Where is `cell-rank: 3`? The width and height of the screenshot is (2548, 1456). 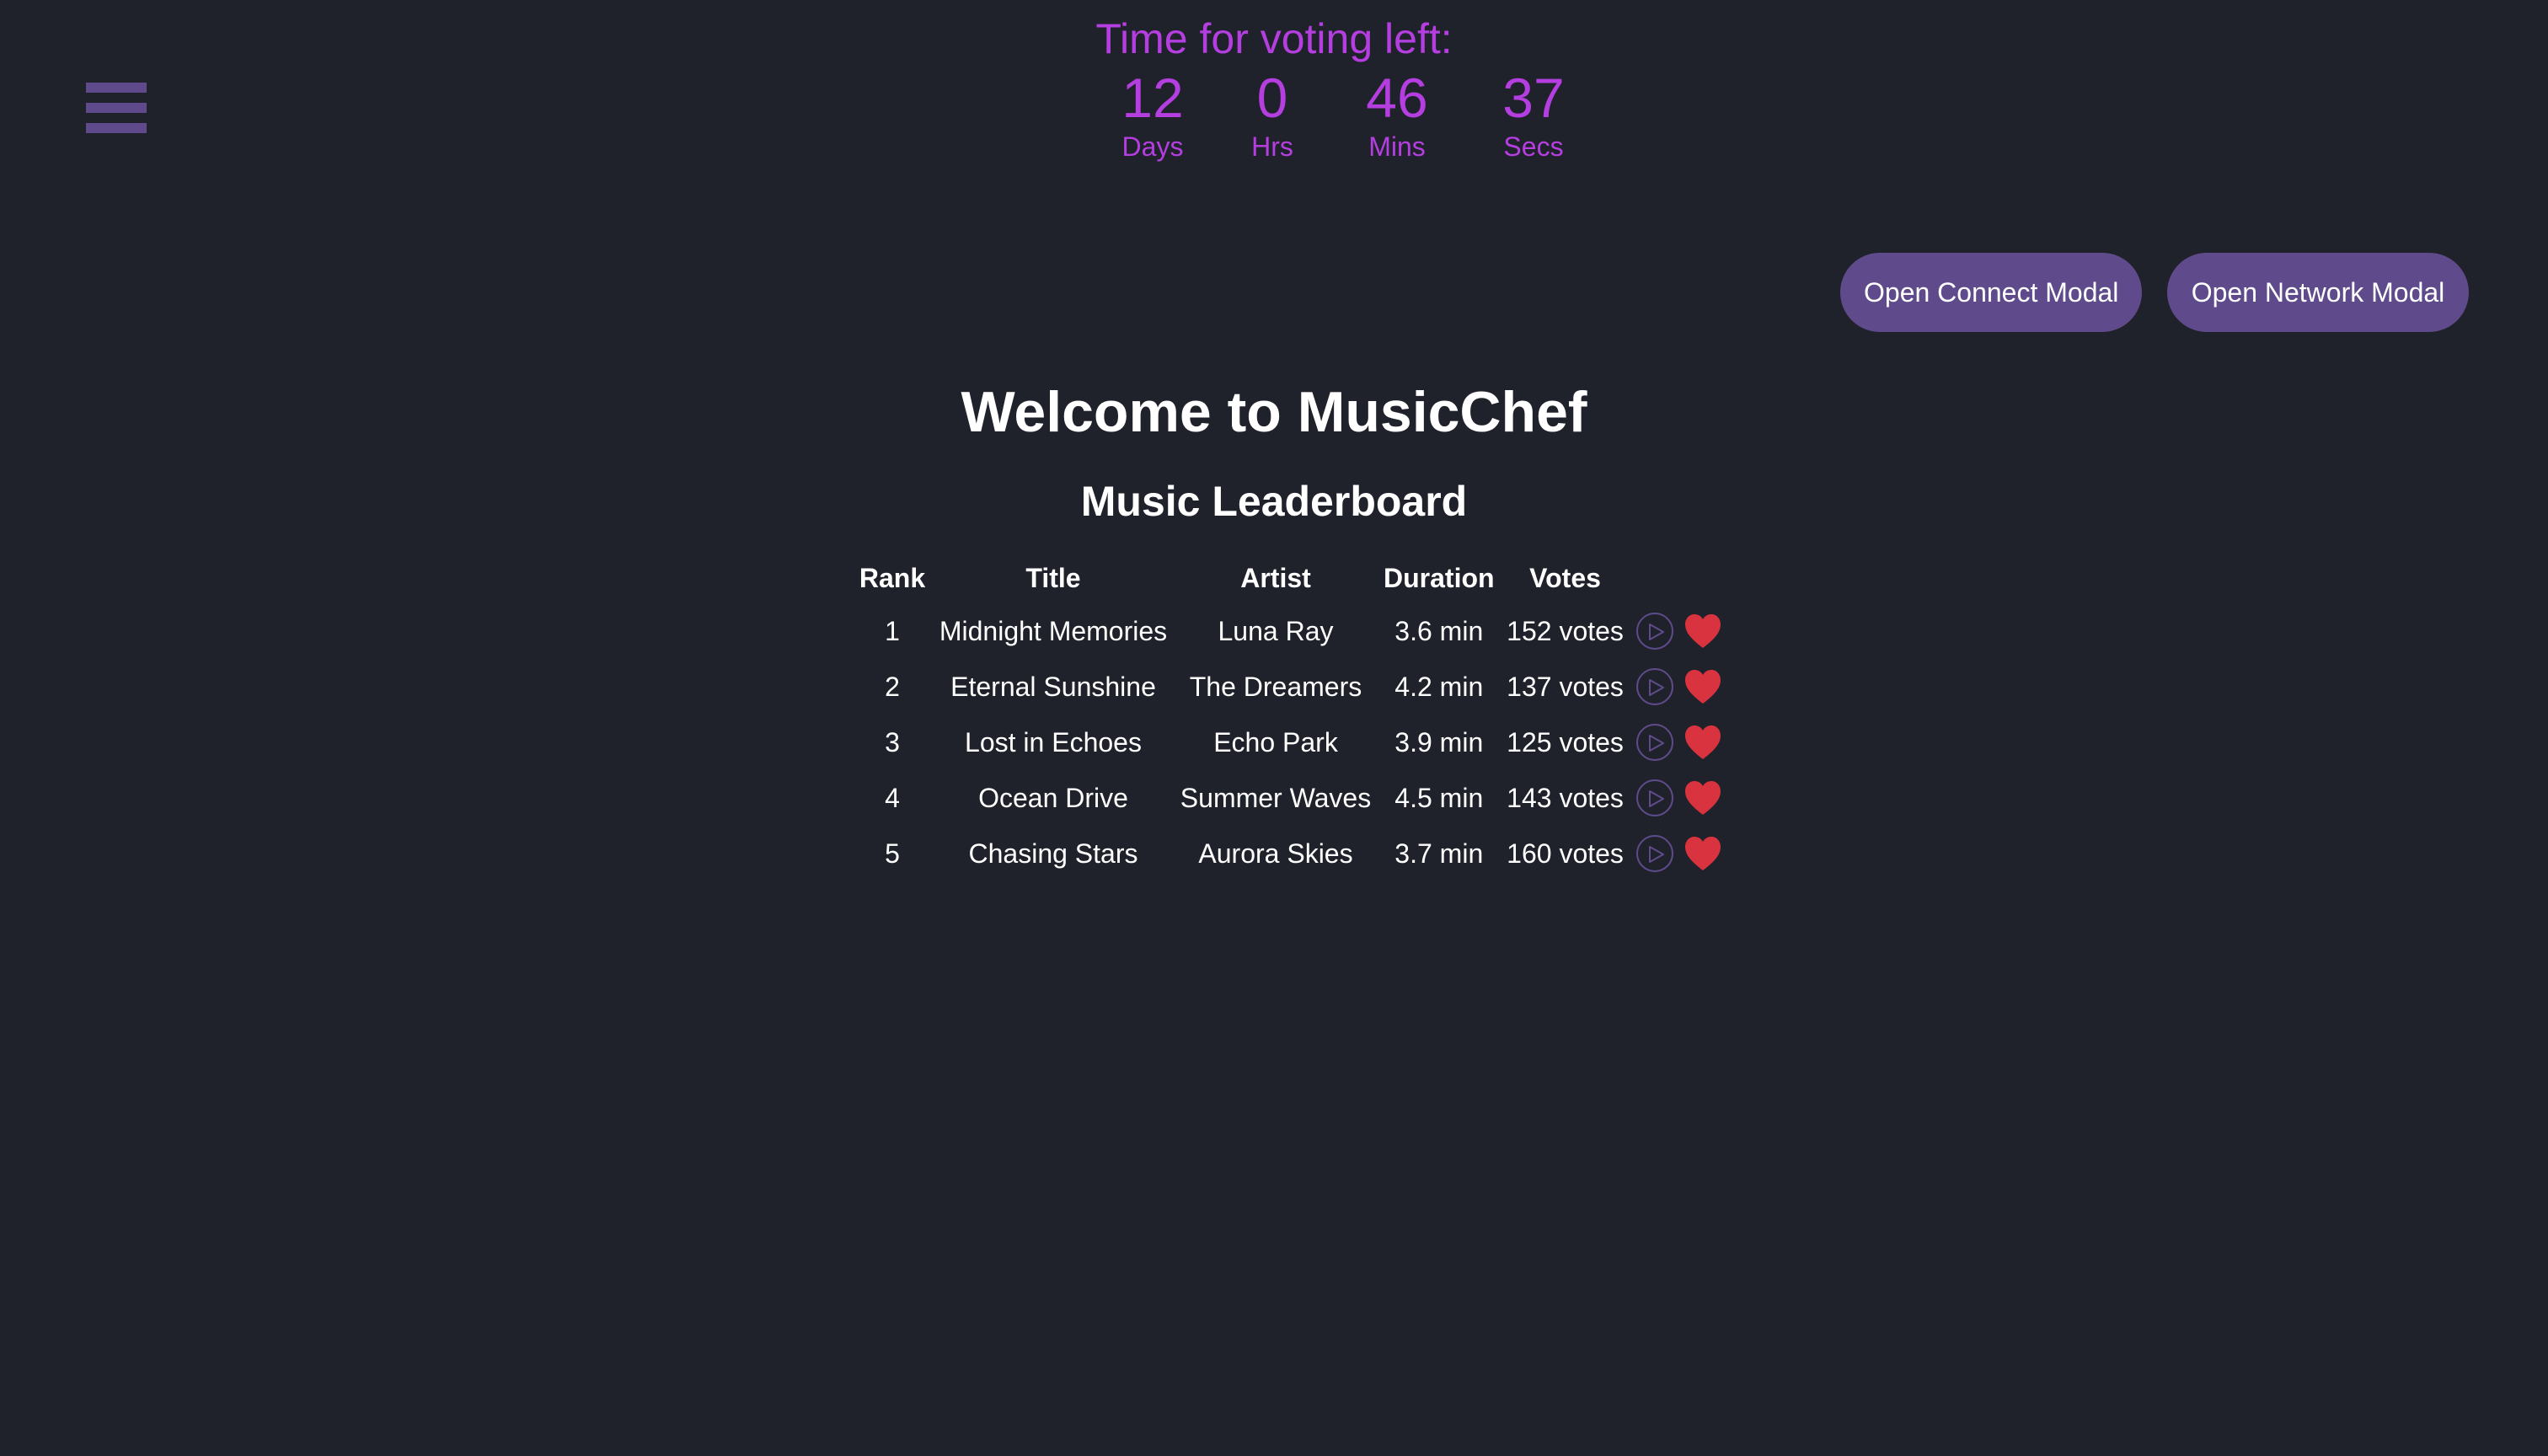 cell-rank: 3 is located at coordinates (892, 741).